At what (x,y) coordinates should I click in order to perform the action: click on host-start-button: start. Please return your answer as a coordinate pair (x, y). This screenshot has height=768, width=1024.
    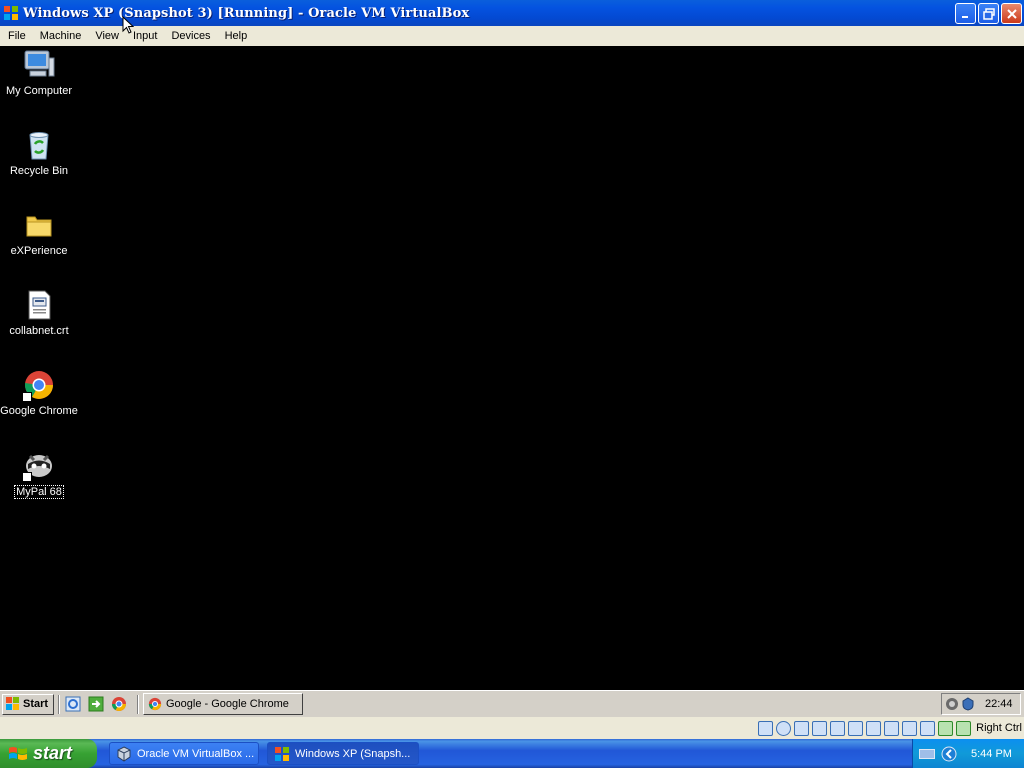
    Looking at the image, I should click on (48, 753).